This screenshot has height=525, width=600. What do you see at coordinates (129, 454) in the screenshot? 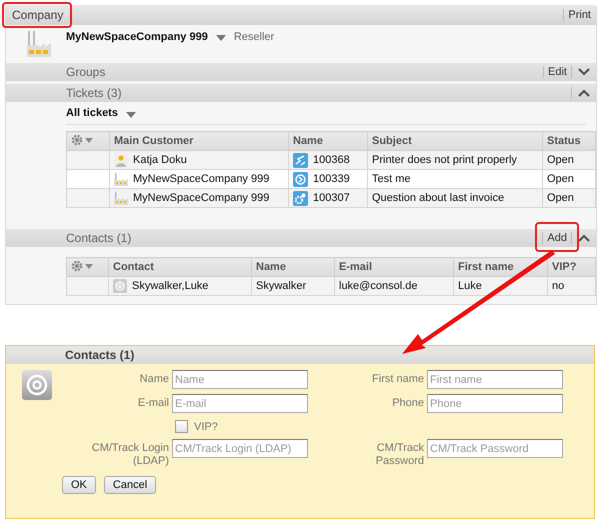
I see `field-label: CM/Track Login (LDAP)` at bounding box center [129, 454].